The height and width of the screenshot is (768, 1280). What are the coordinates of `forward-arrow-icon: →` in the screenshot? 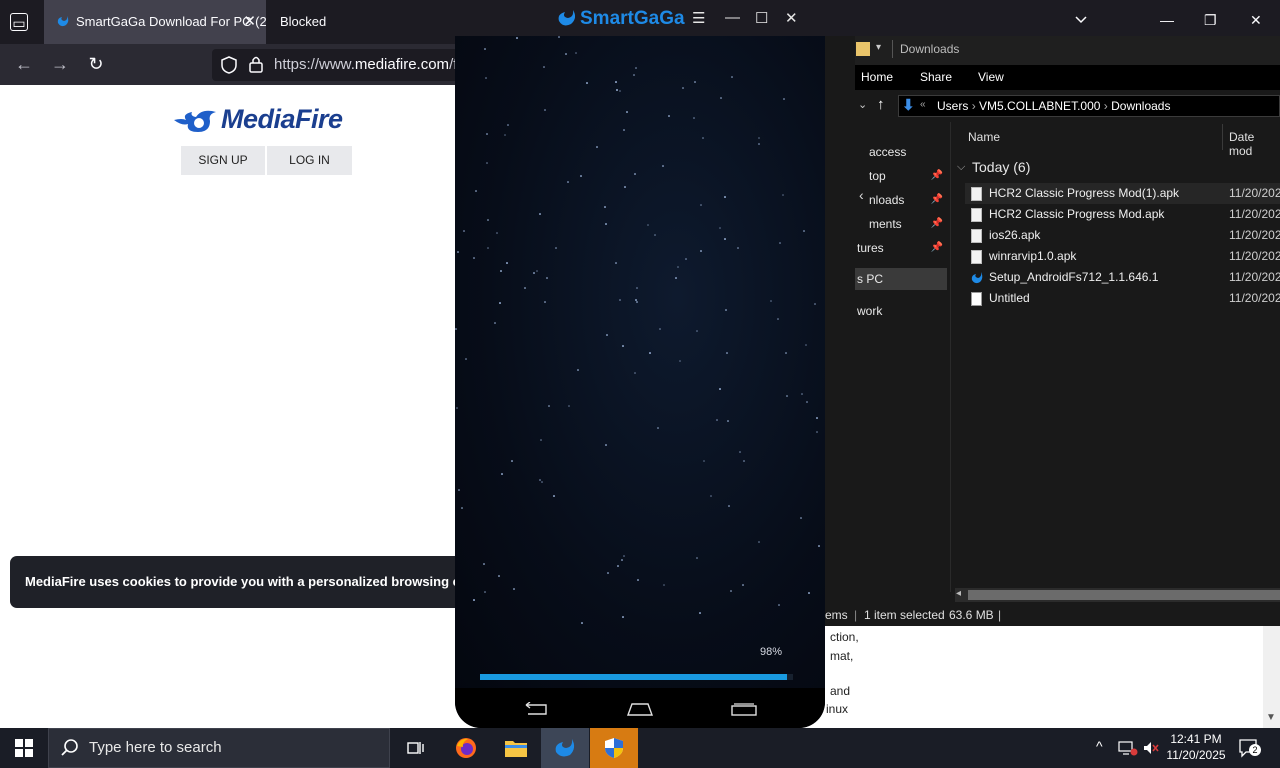 It's located at (60, 65).